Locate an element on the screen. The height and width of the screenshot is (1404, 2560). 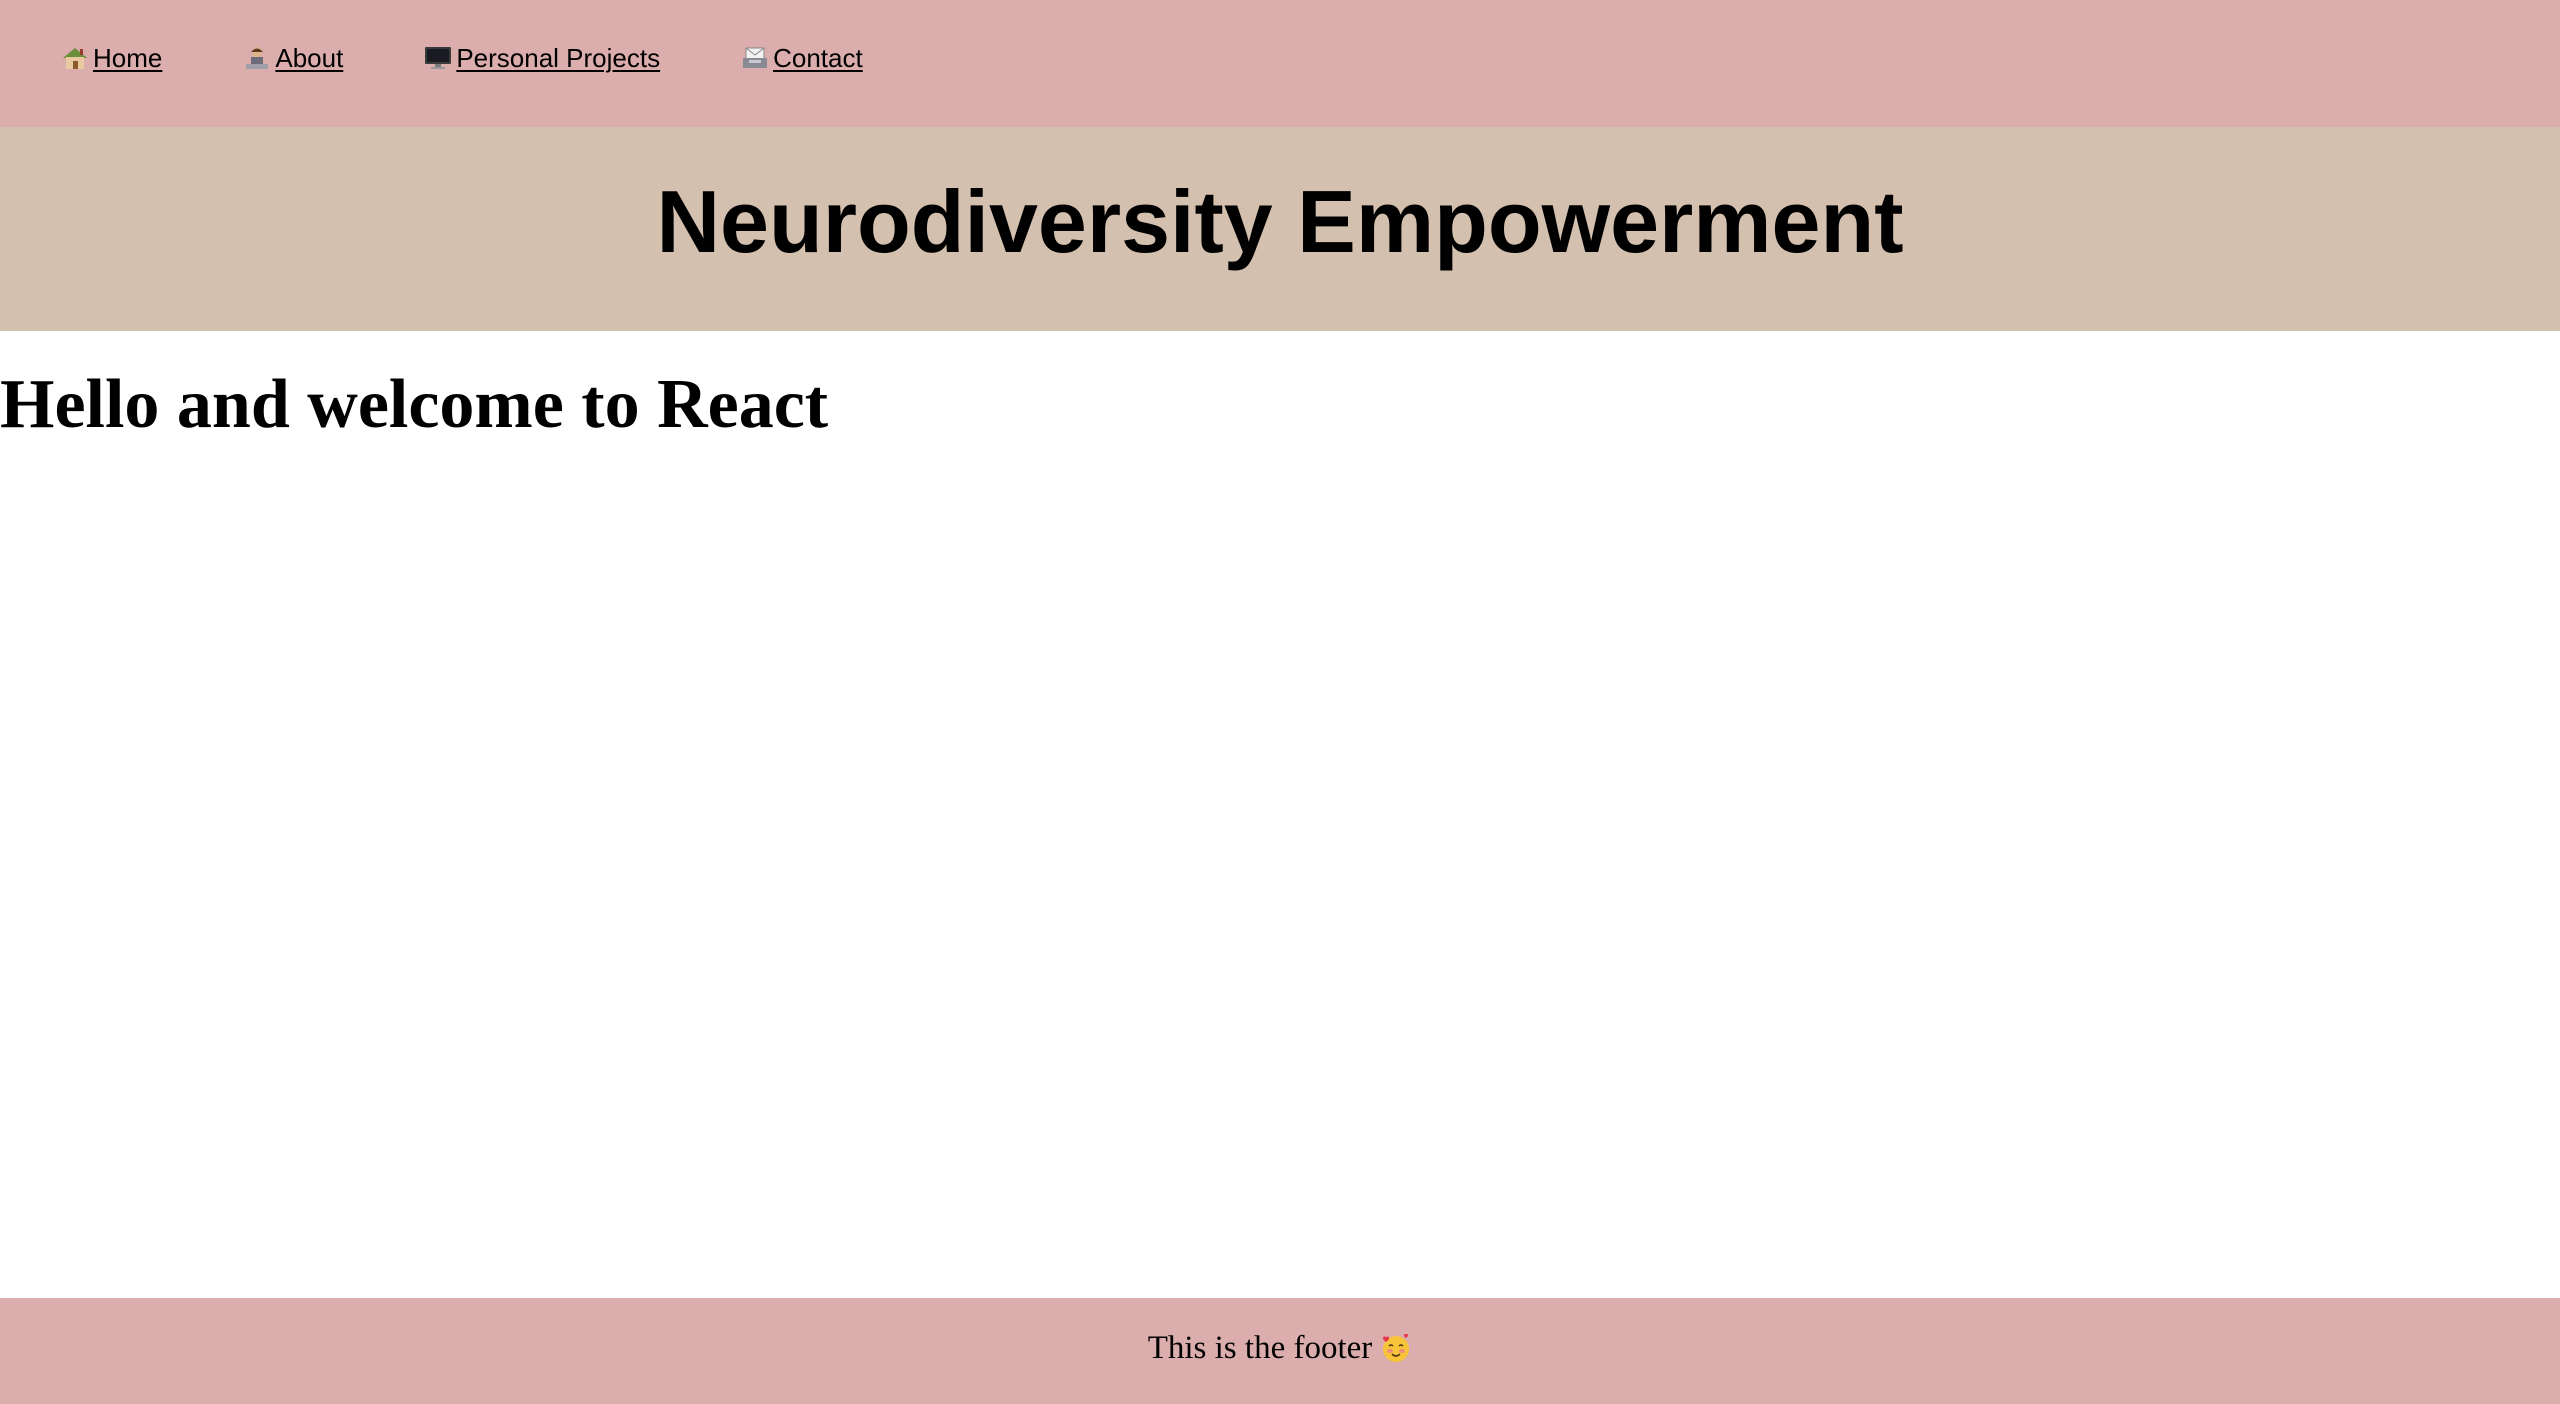
nav-link-about: About is located at coordinates (292, 58).